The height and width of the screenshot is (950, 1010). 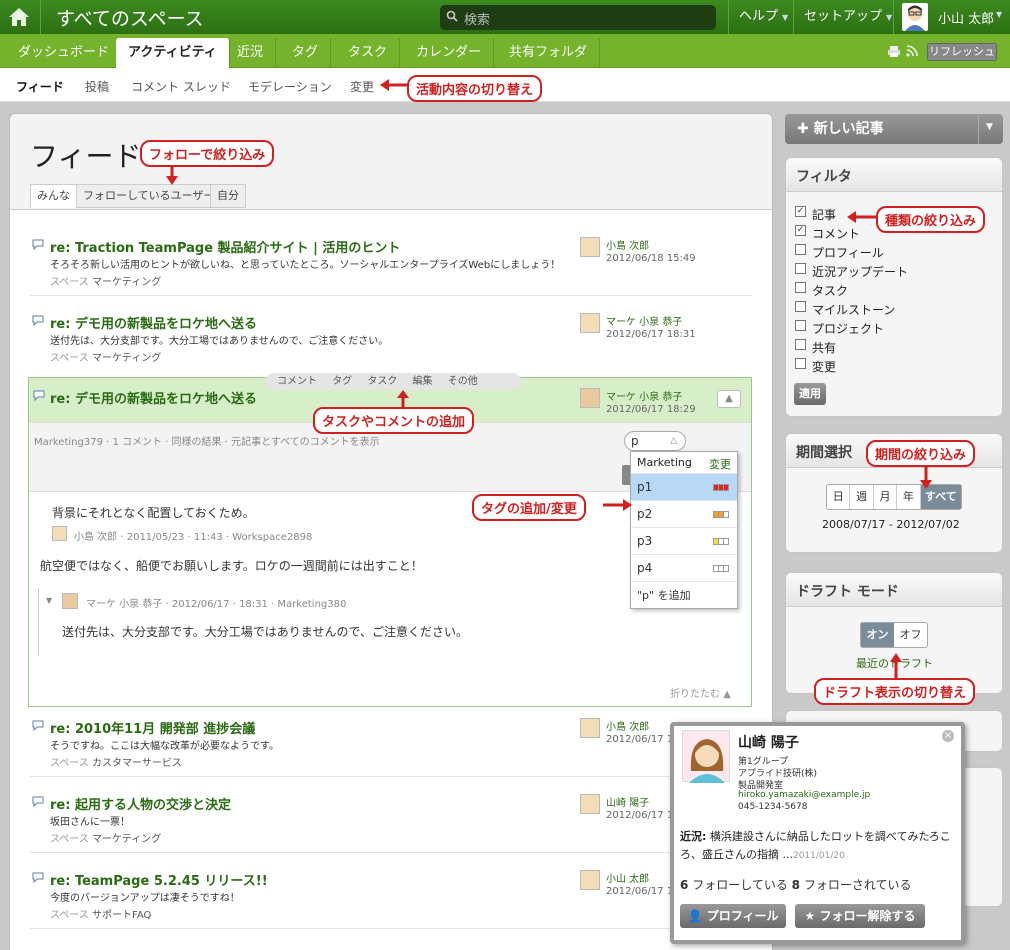 What do you see at coordinates (804, 795) in the screenshot?
I see `popup-email: hiroko.yamazaki@example.jp` at bounding box center [804, 795].